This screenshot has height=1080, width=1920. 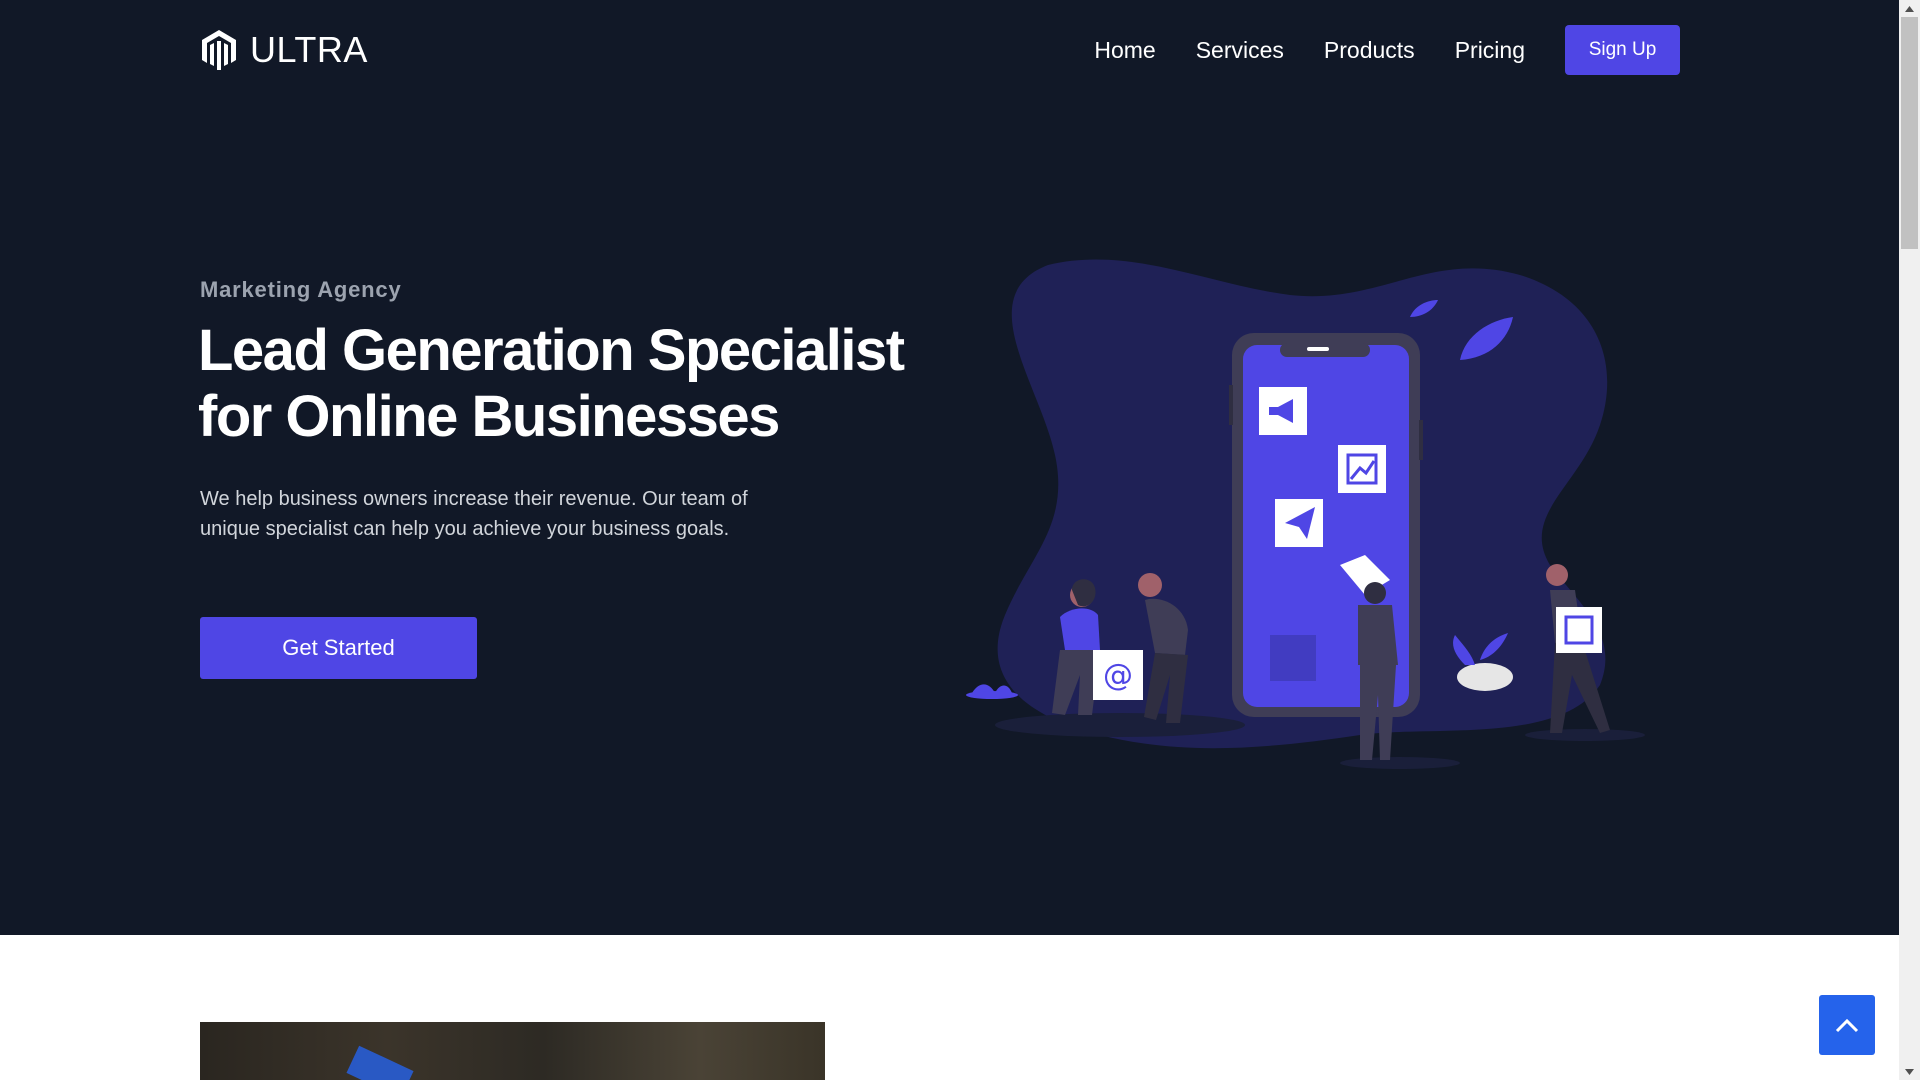 What do you see at coordinates (1622, 50) in the screenshot?
I see `sign-up-button: Sign Up` at bounding box center [1622, 50].